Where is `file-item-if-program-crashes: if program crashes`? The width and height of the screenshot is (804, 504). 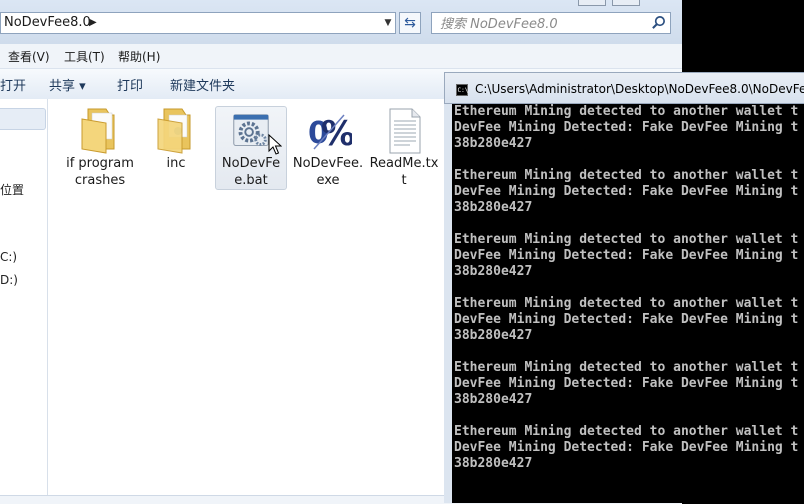 file-item-if-program-crashes: if program crashes is located at coordinates (100, 147).